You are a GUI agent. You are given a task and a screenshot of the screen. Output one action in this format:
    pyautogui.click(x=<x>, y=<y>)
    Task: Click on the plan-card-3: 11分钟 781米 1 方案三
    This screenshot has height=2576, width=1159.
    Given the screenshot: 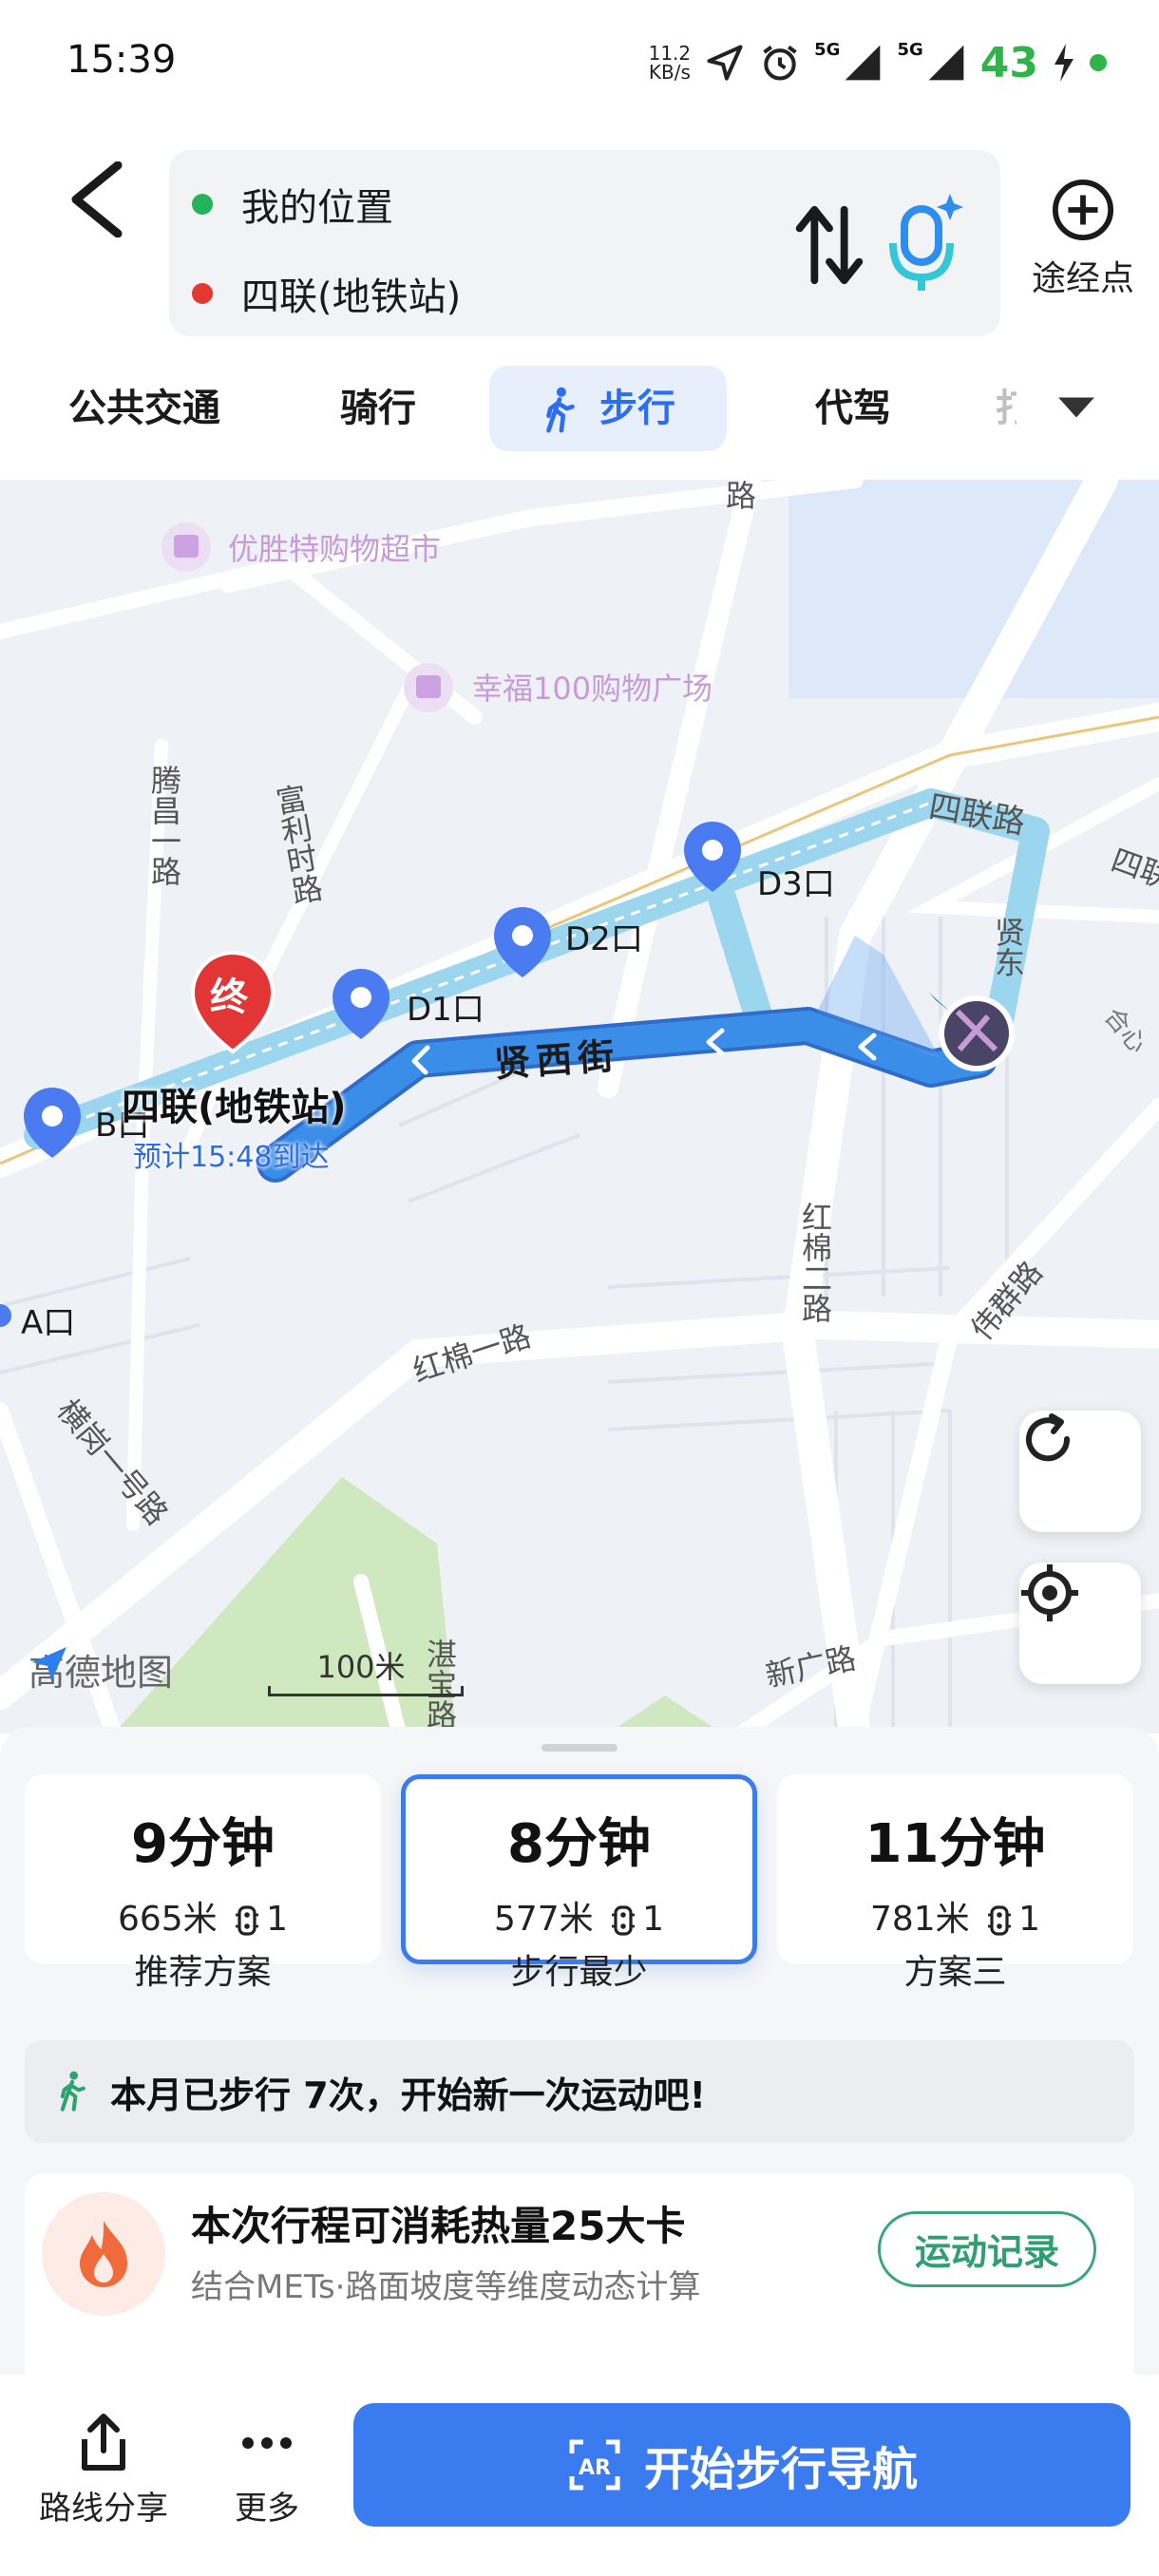 What is the action you would take?
    pyautogui.click(x=955, y=1883)
    